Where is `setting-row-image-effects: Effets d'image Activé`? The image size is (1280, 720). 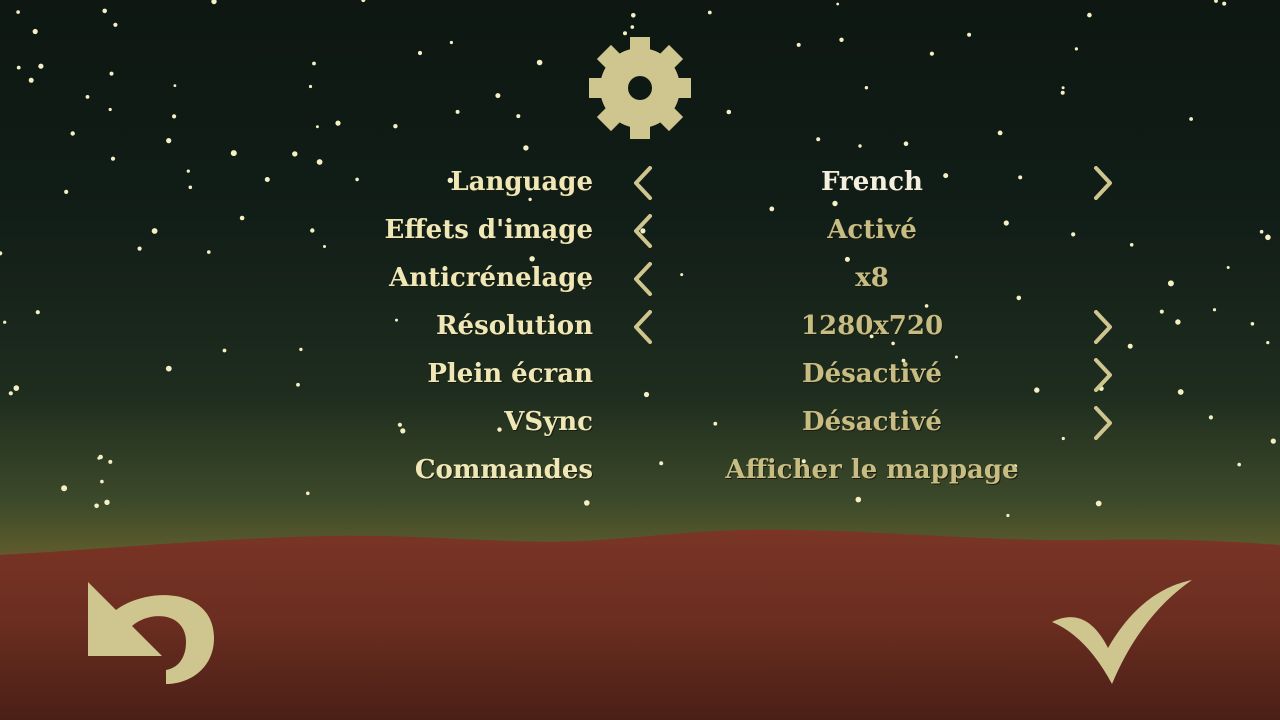
setting-row-image-effects: Effets d'image Activé is located at coordinates (640, 230).